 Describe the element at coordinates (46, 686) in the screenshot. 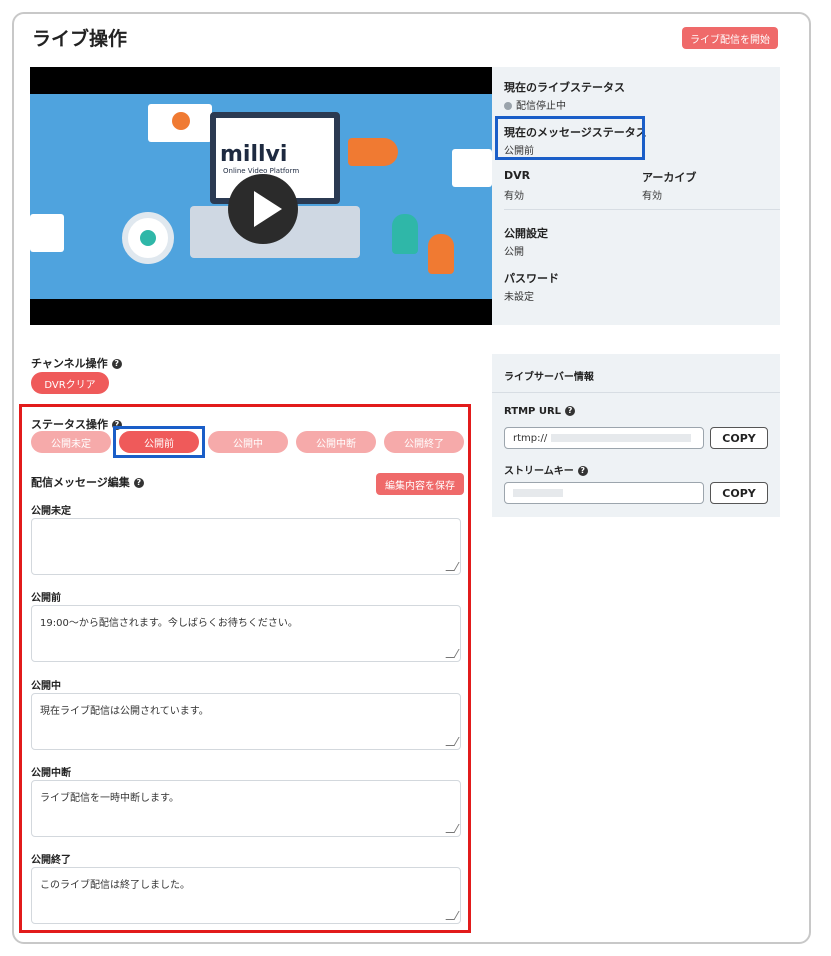

I see `message-label-live: 公開中` at that location.